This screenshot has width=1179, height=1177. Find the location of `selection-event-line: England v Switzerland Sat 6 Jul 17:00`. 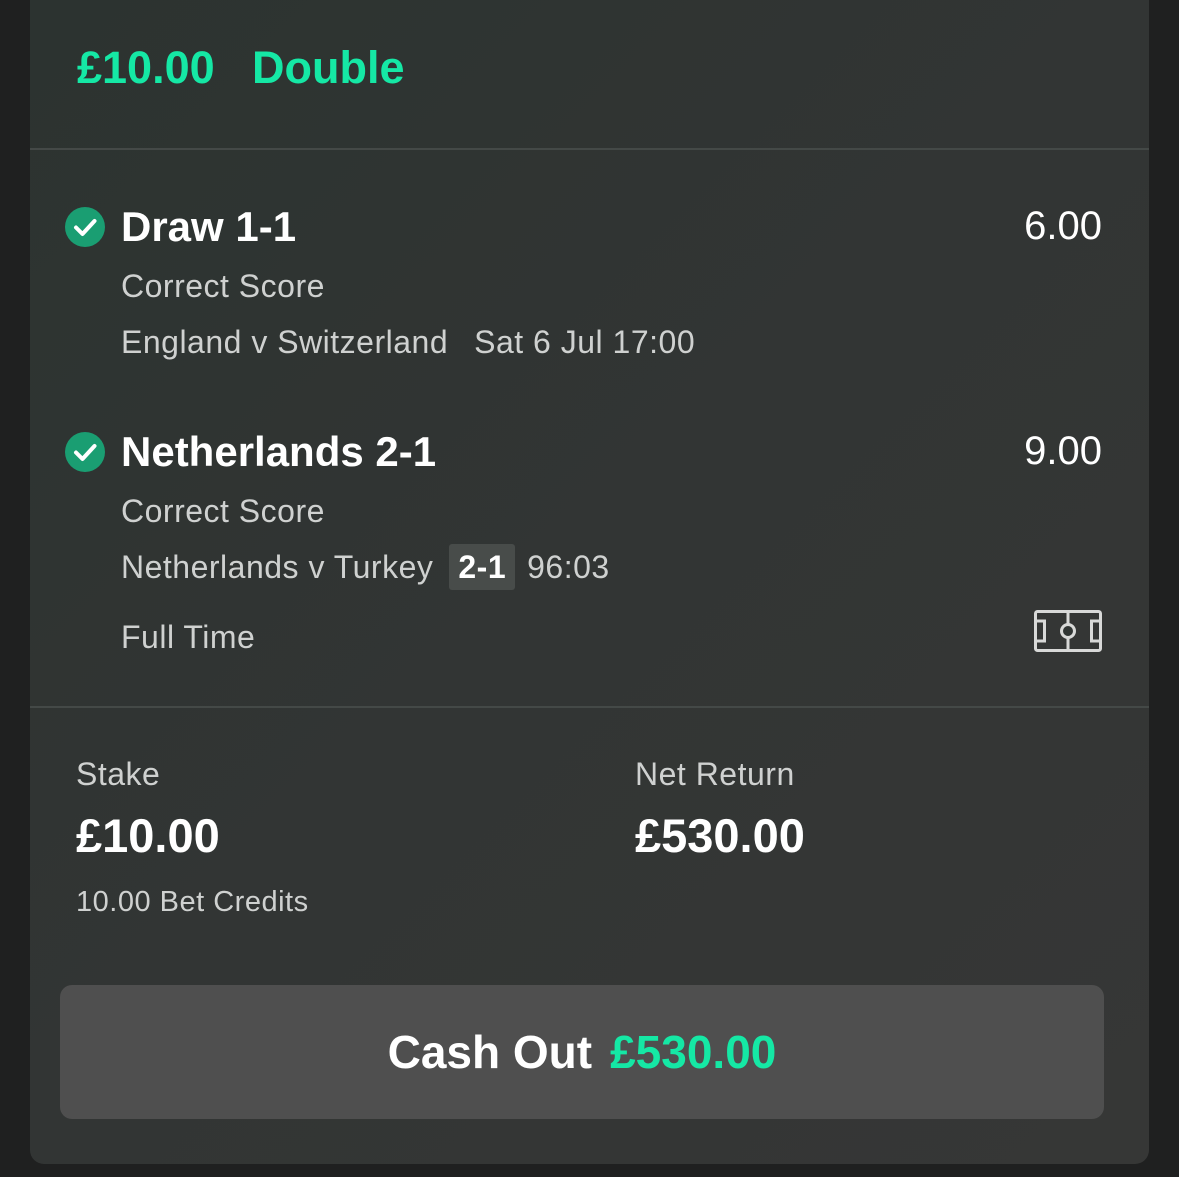

selection-event-line: England v Switzerland Sat 6 Jul 17:00 is located at coordinates (408, 342).